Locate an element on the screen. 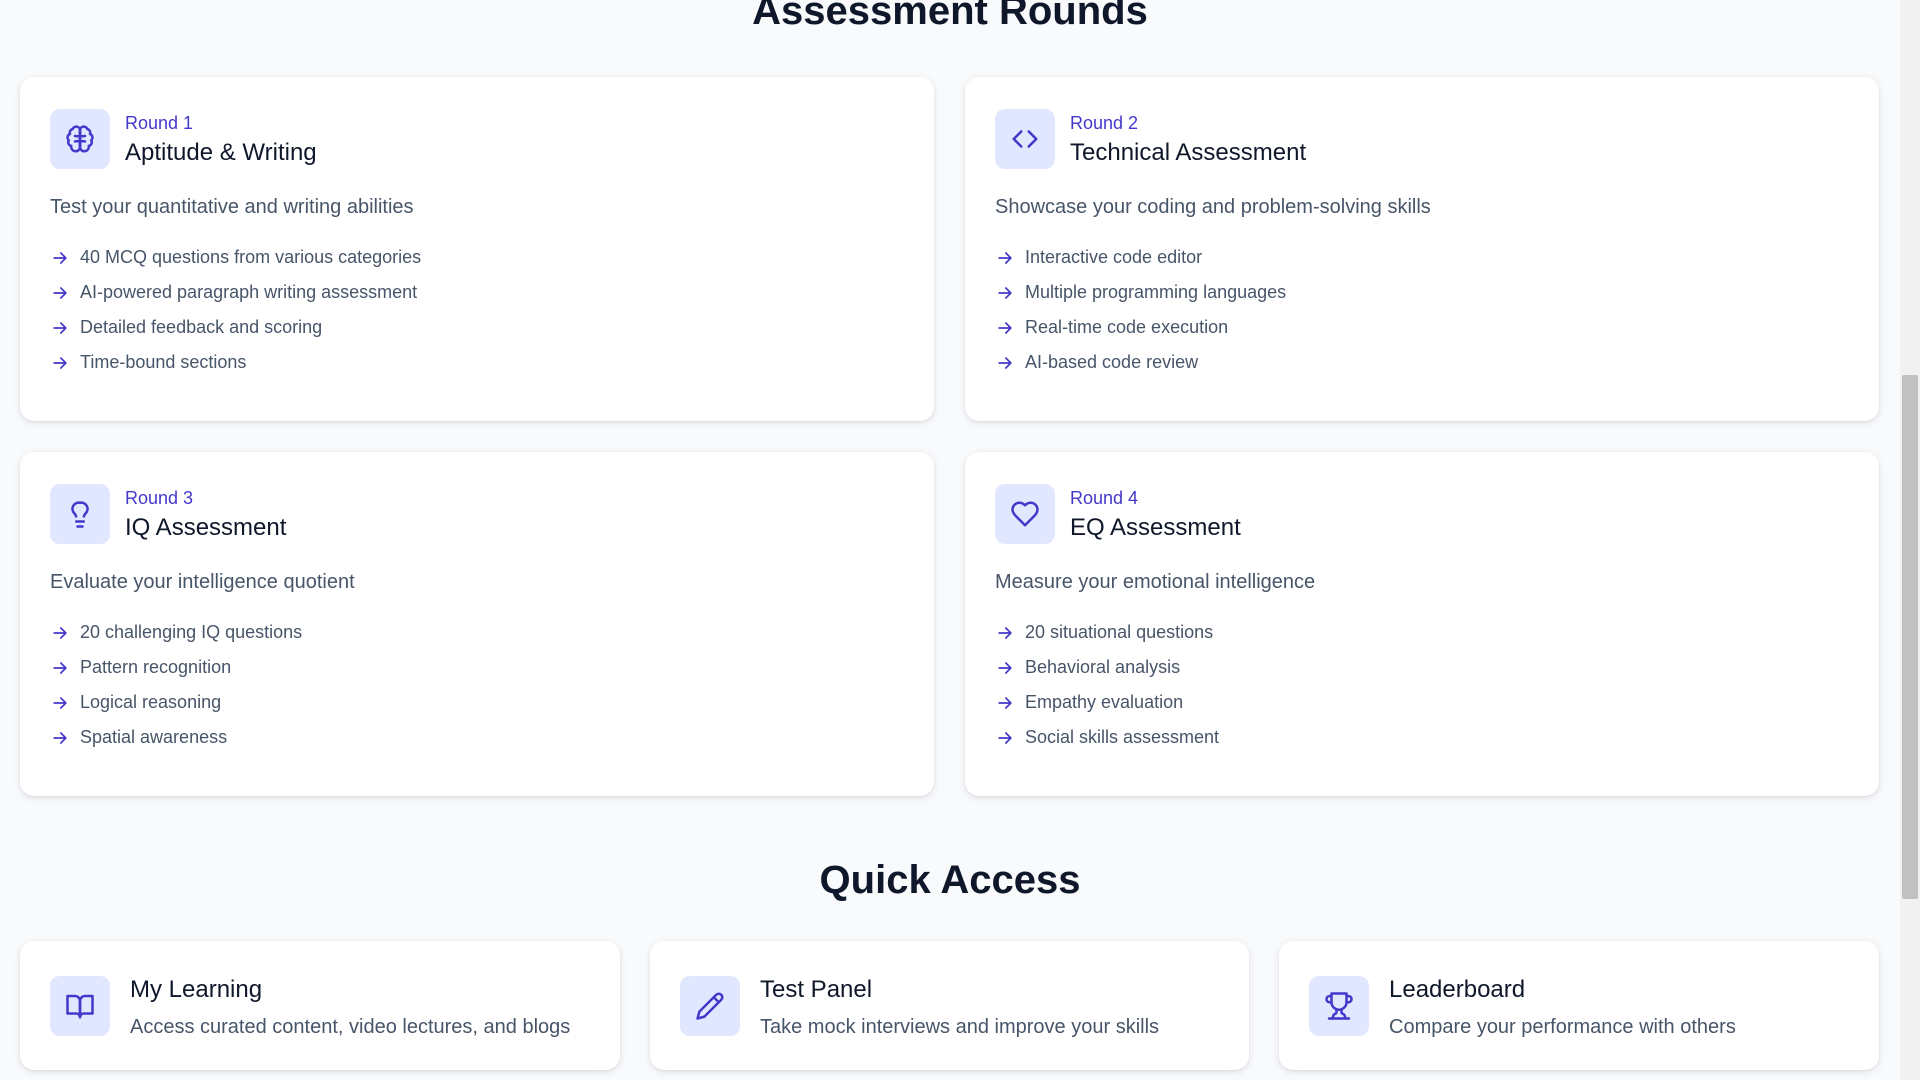  quick-access-title: My Learning is located at coordinates (196, 989).